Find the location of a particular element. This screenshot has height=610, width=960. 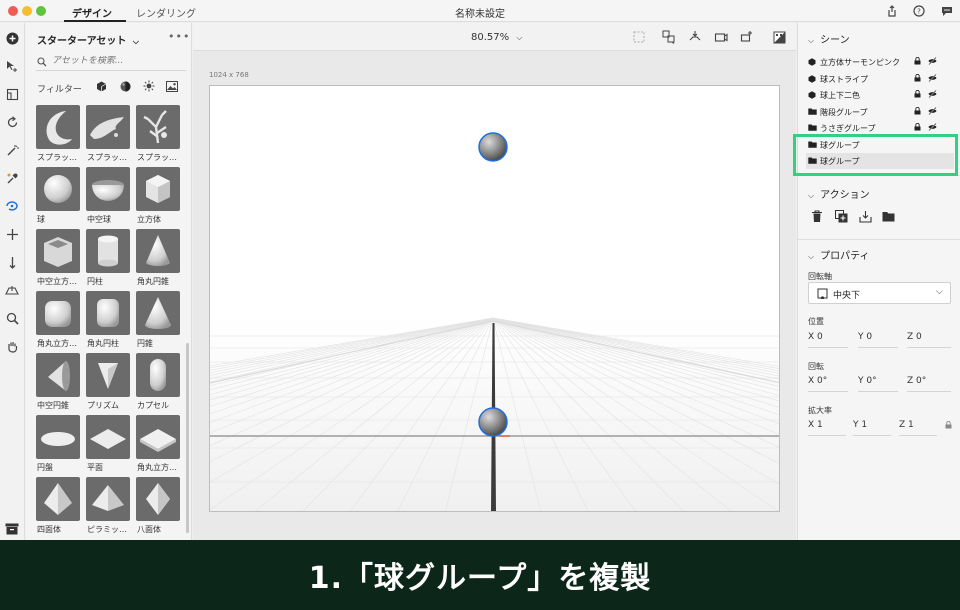

vertical-move-icon is located at coordinates (12, 262).